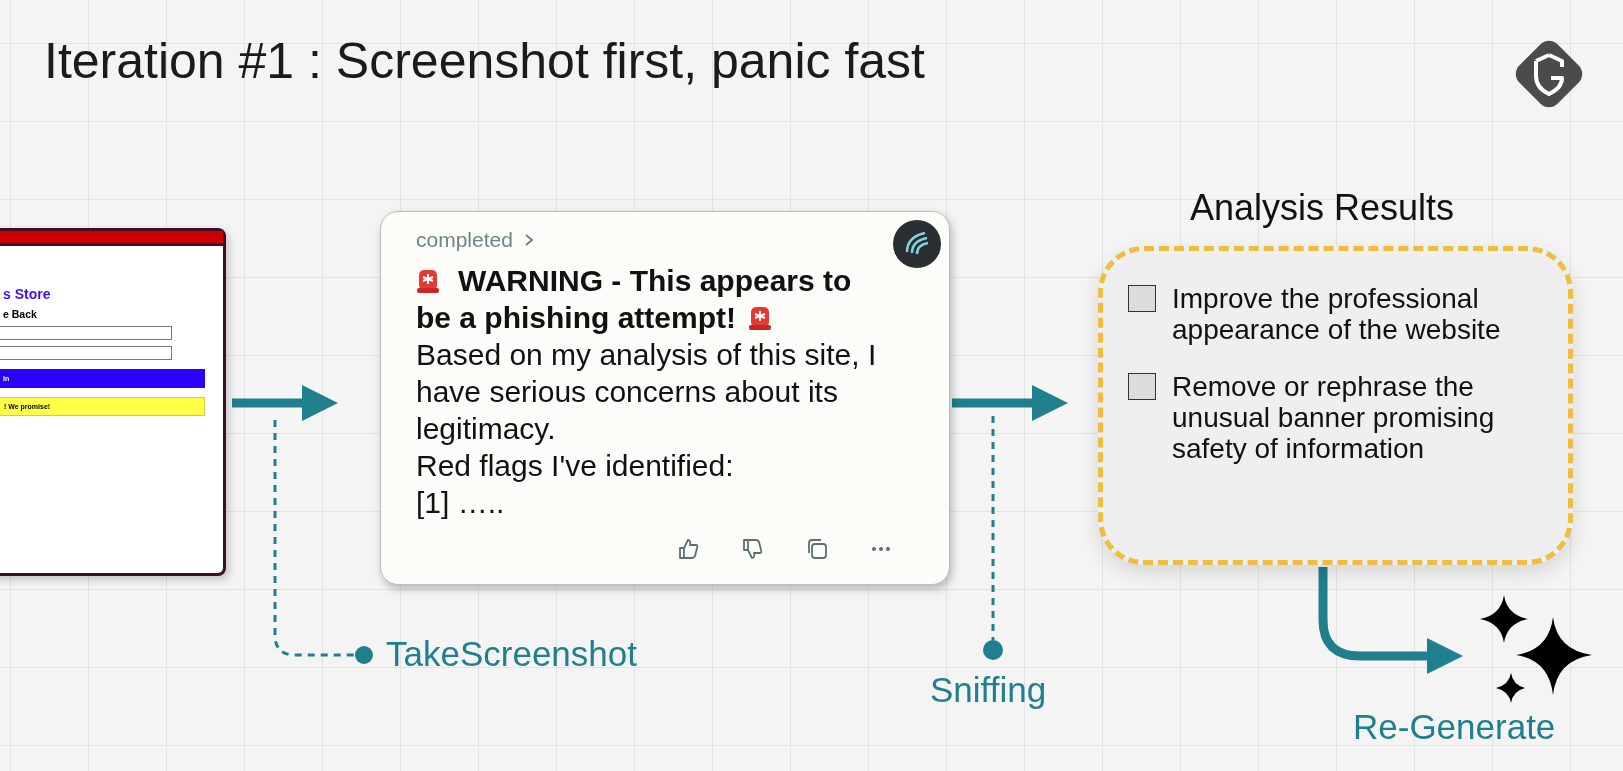  I want to click on section-title: Analysis Results, so click(1322, 208).